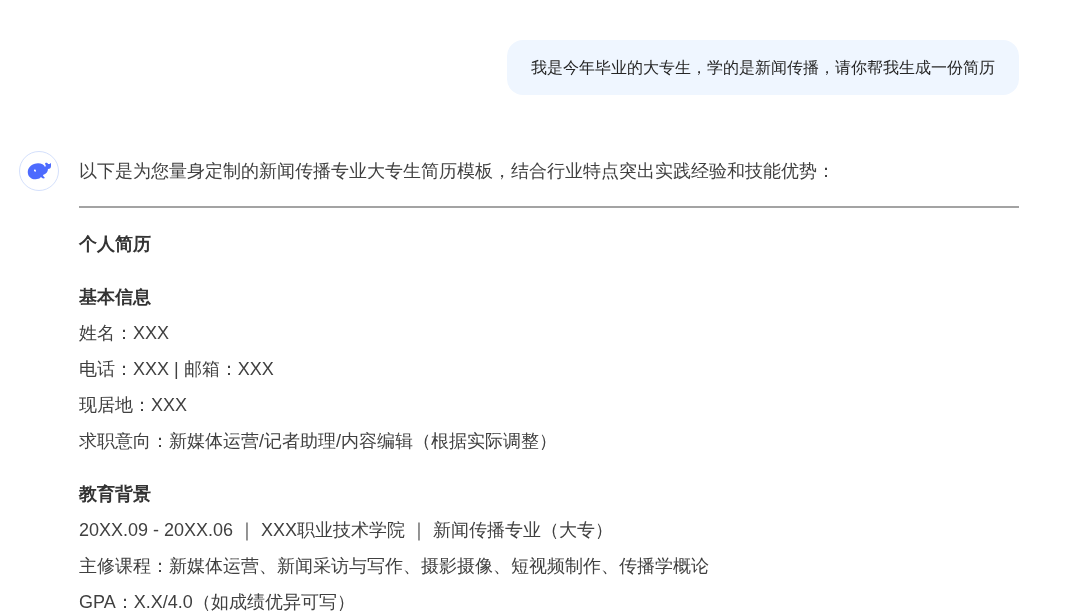  Describe the element at coordinates (217, 601) in the screenshot. I see `resume-line: GPA：X.X/4.0（如成绩优异可写）` at that location.